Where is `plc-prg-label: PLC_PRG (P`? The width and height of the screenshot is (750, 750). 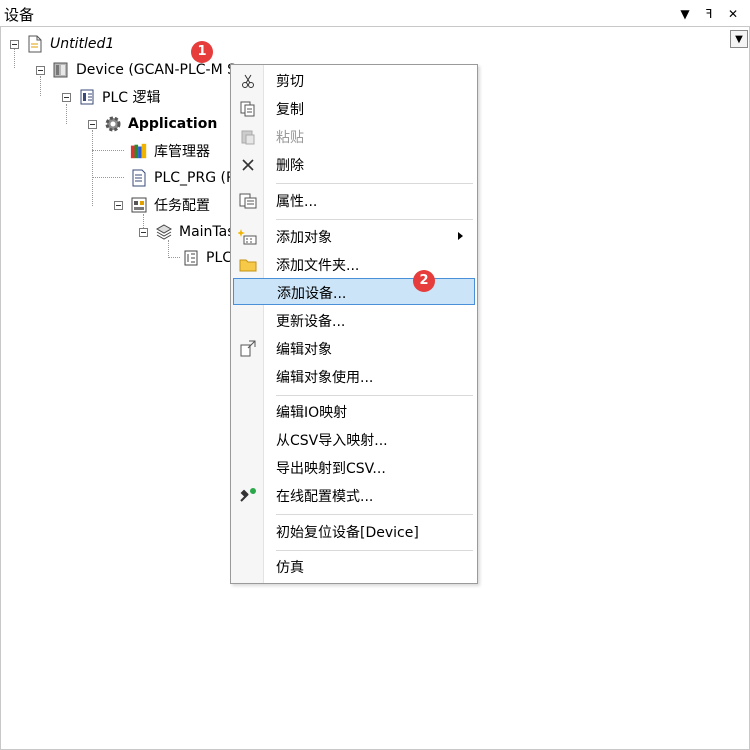 plc-prg-label: PLC_PRG (P is located at coordinates (194, 178).